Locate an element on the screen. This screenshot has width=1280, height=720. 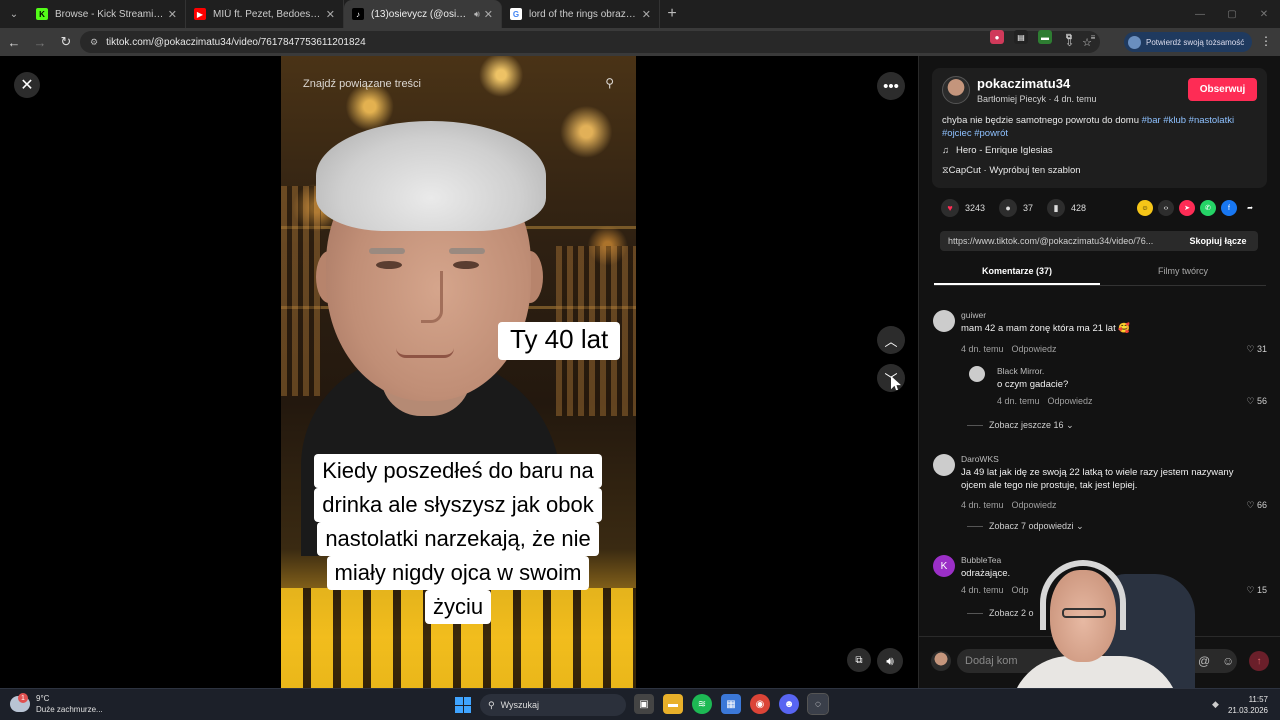
file-explorer-icon: ▬ is located at coordinates (673, 704).